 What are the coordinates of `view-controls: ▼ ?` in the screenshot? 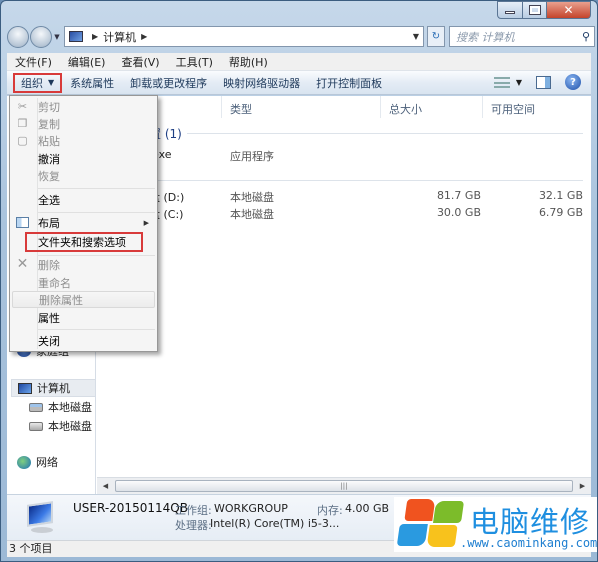 It's located at (537, 82).